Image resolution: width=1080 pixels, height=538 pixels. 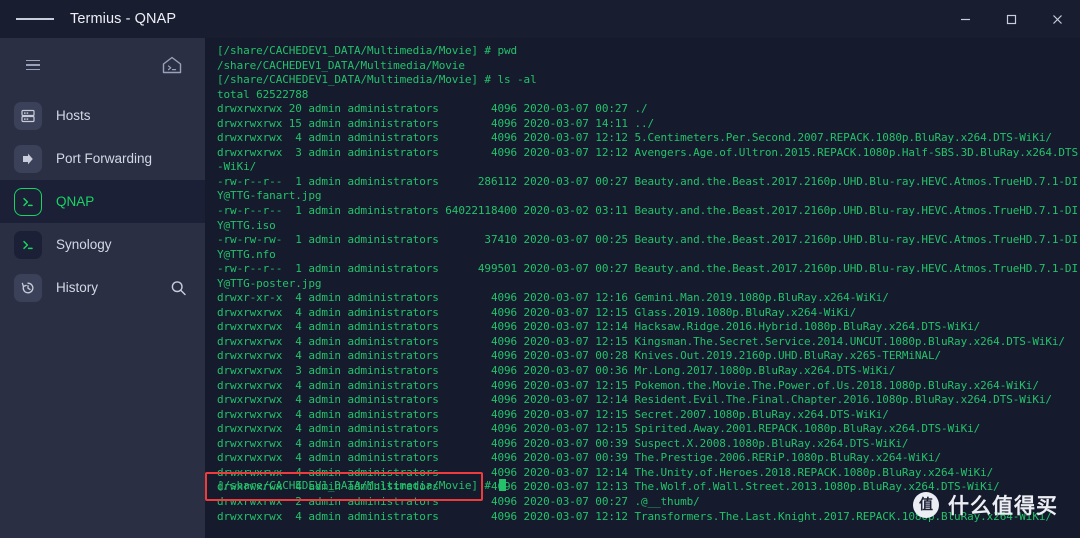 What do you see at coordinates (33, 65) in the screenshot?
I see `collapse-menu-icon` at bounding box center [33, 65].